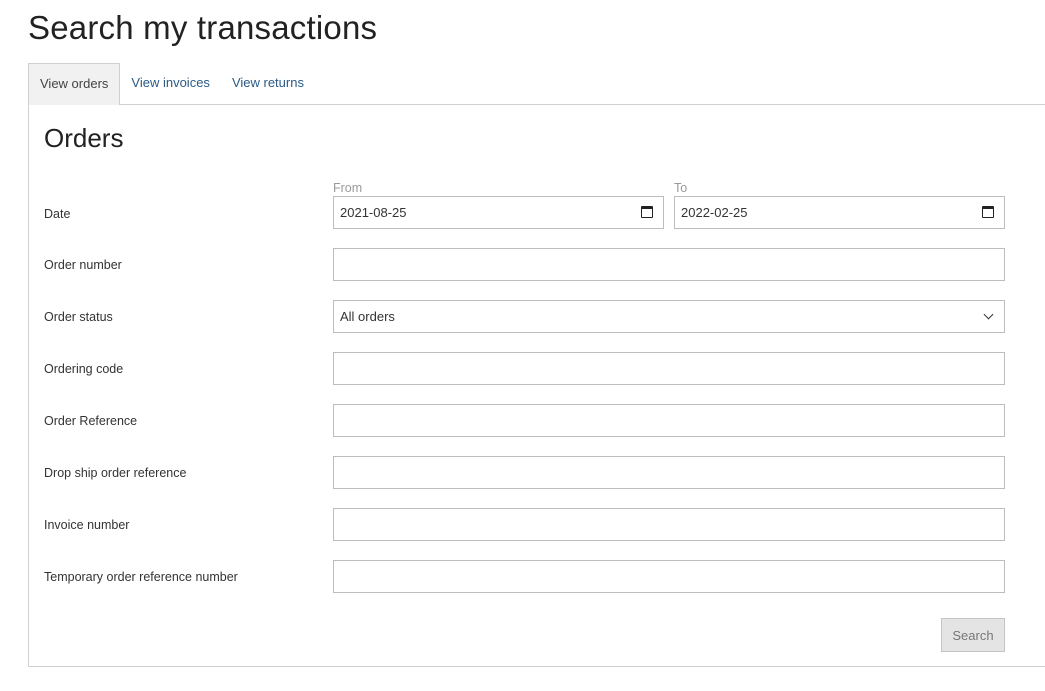 The width and height of the screenshot is (1045, 691). I want to click on tab-view-returns: View returns, so click(268, 83).